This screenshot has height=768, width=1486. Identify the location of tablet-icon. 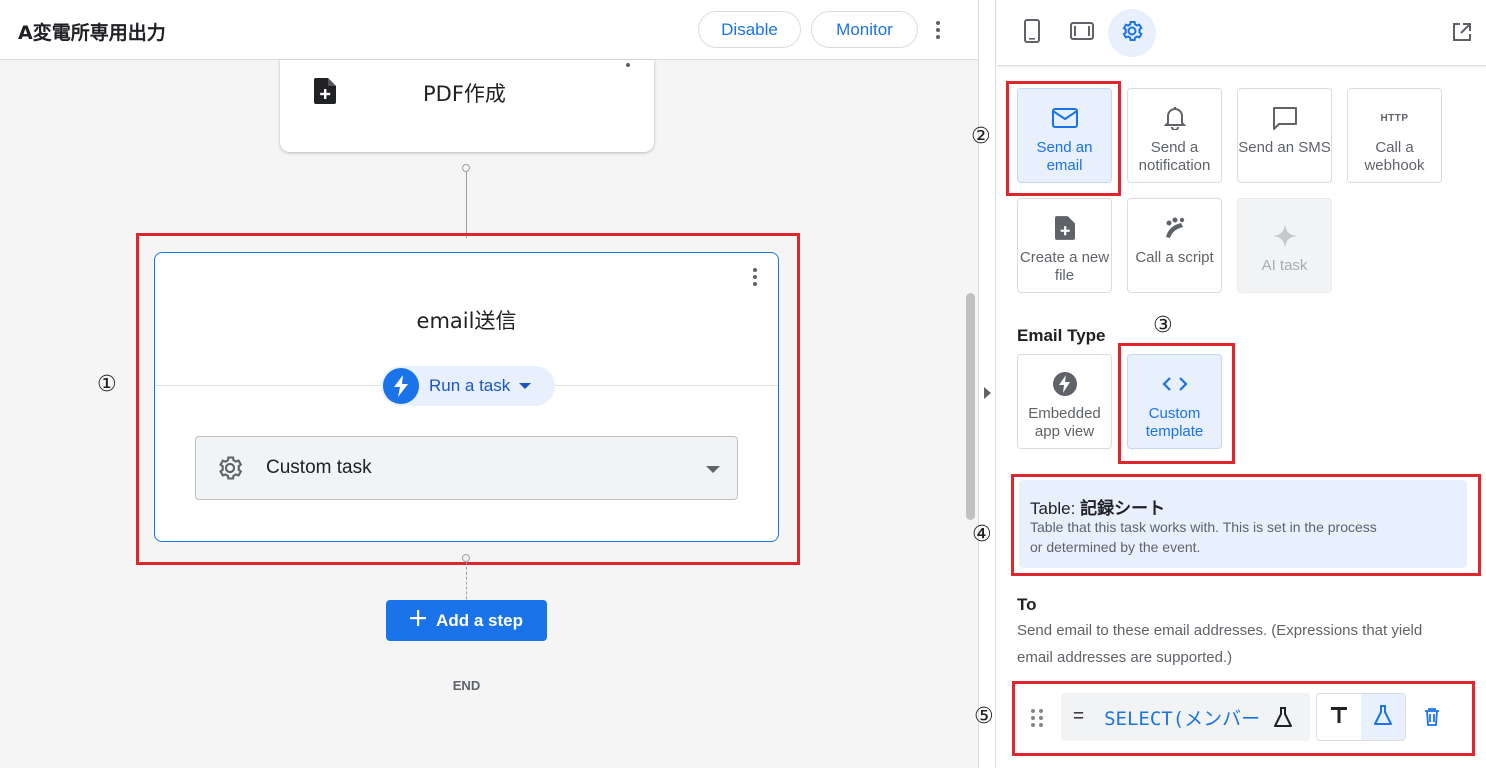
(1082, 33).